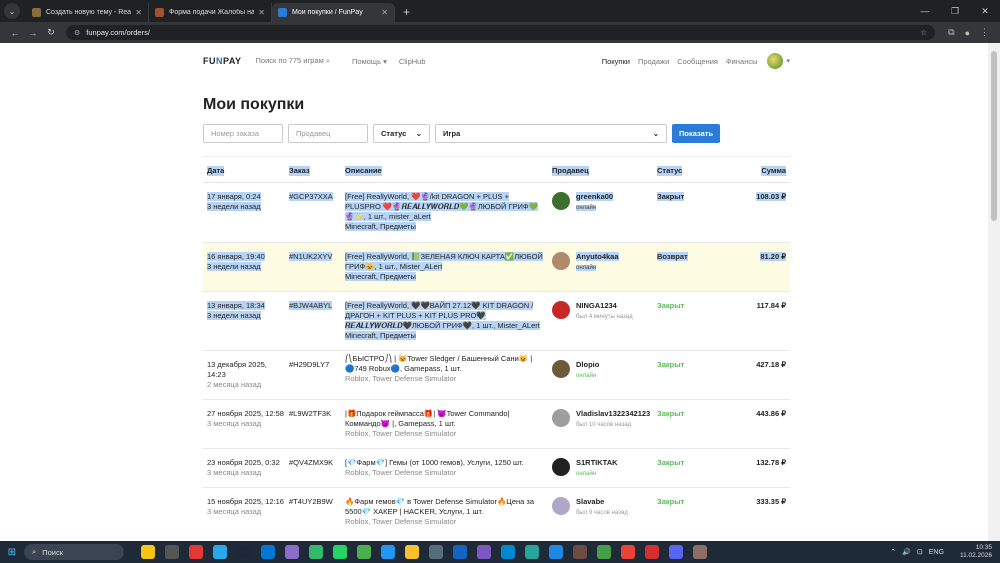 This screenshot has width=1000, height=563. Describe the element at coordinates (788, 61) in the screenshot. I see `chevron-down-icon: ▾` at that location.